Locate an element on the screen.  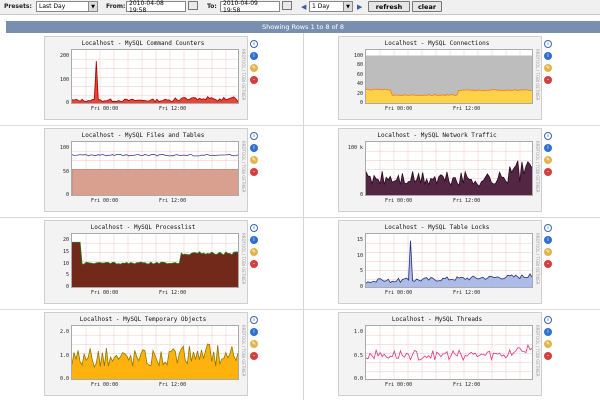
series-line is located at coordinates (449, 352).